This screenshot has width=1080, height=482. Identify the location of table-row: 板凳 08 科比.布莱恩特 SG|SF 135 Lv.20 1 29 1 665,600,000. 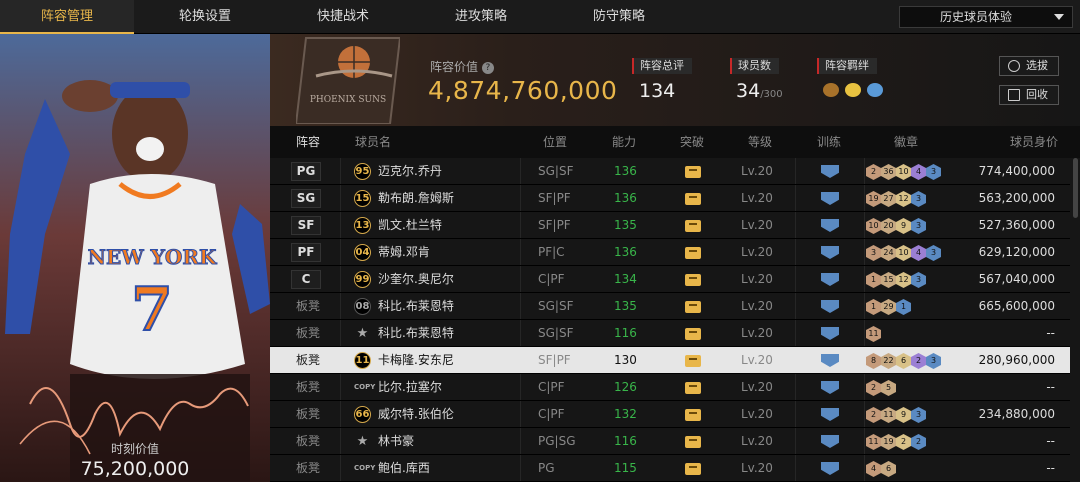
(670, 306).